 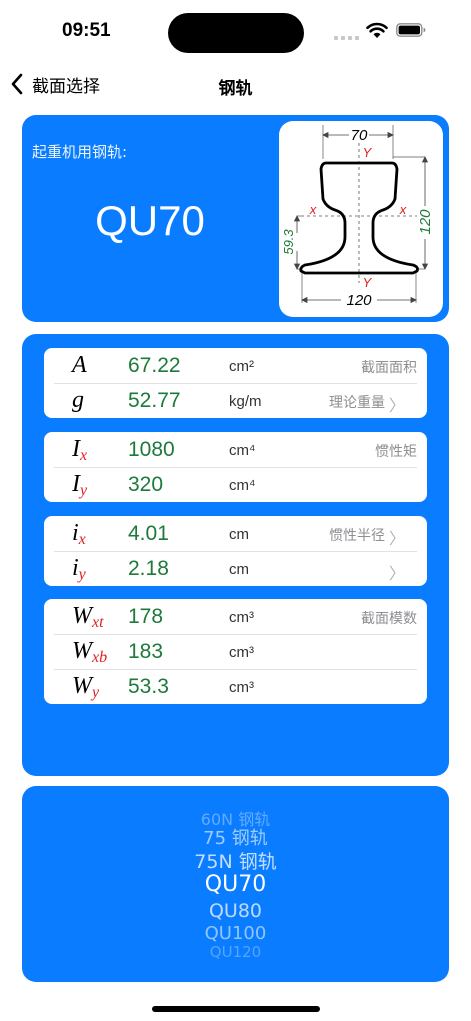 I want to click on wxb-value: 183, so click(x=146, y=651).